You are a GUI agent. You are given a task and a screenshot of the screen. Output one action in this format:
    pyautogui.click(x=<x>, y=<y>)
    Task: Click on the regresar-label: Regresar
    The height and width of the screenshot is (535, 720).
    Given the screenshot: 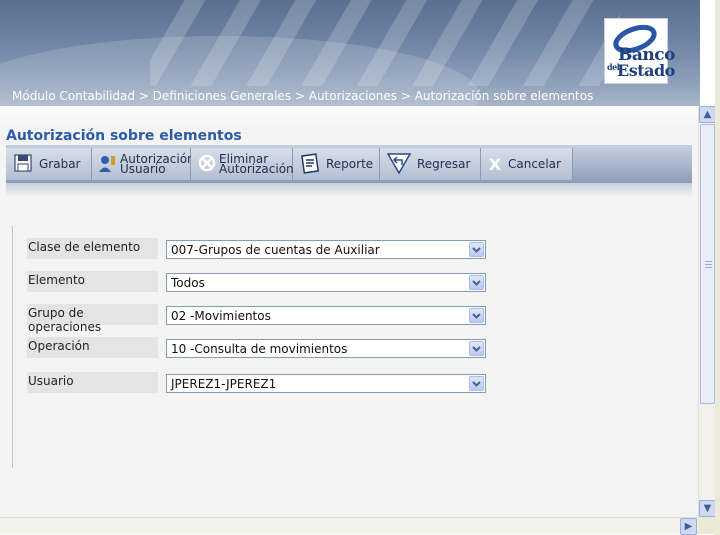 What is the action you would take?
    pyautogui.click(x=444, y=164)
    